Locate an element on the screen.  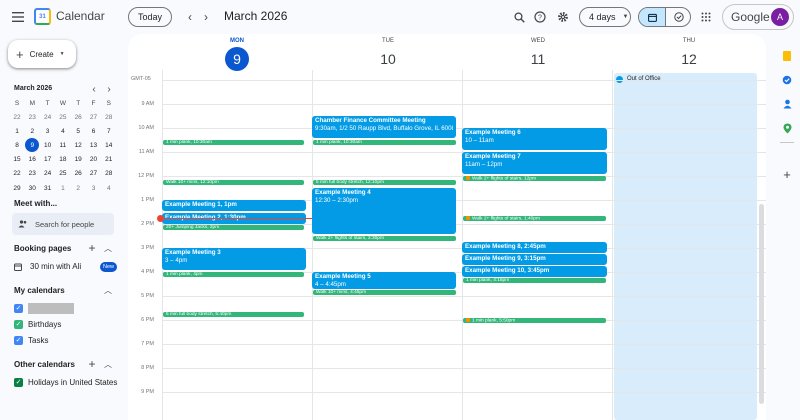
mini-cal-day: 7 is located at coordinates (109, 131).